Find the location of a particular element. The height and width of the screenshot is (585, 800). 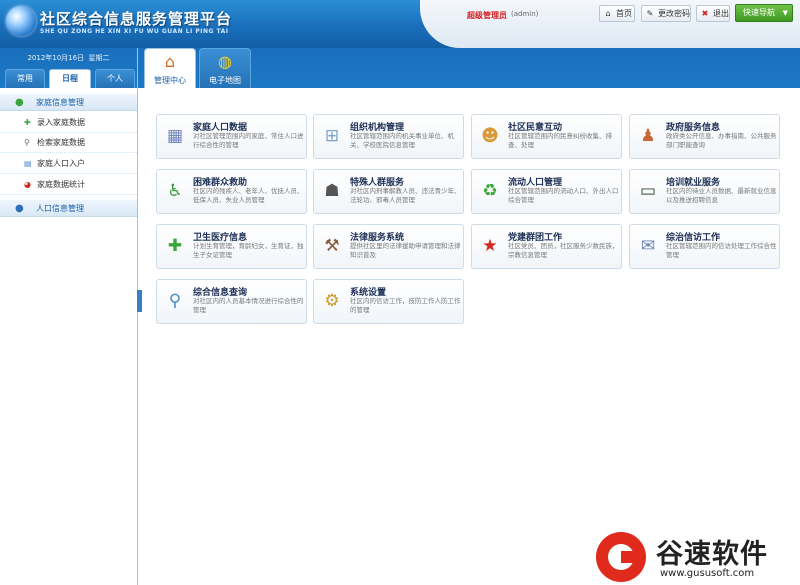

logo-globe-icon is located at coordinates (21, 21).